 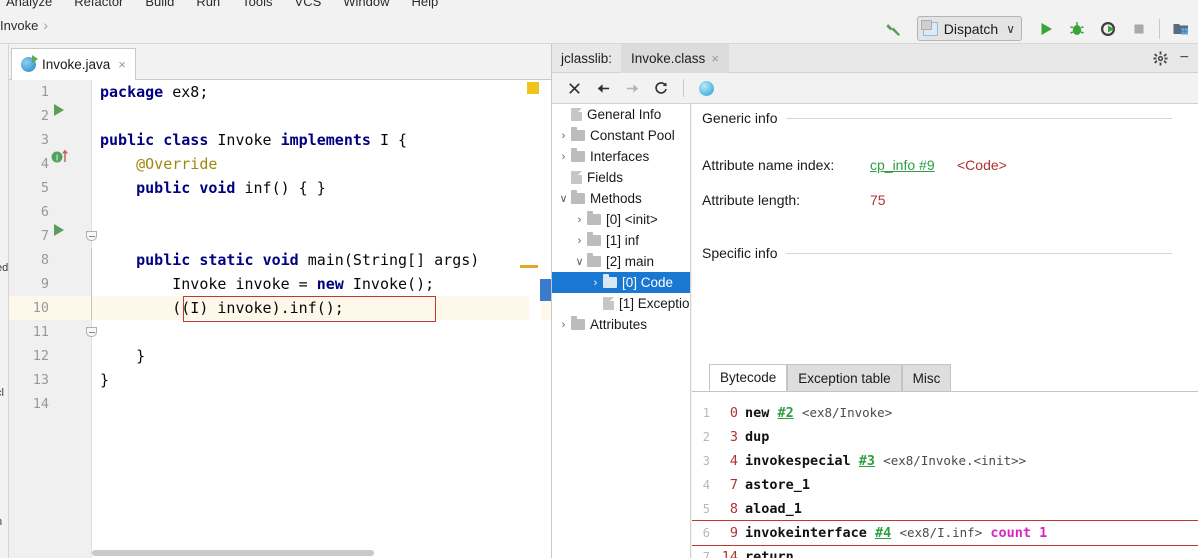 What do you see at coordinates (630, 261) in the screenshot?
I see `tree-item-label: [2] main` at bounding box center [630, 261].